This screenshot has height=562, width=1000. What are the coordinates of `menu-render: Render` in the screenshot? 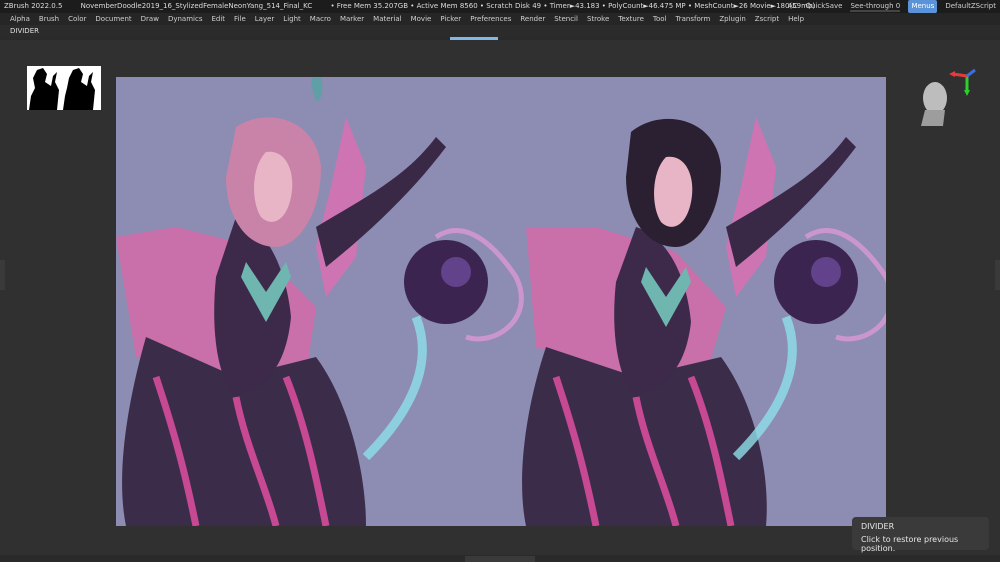 It's located at (532, 19).